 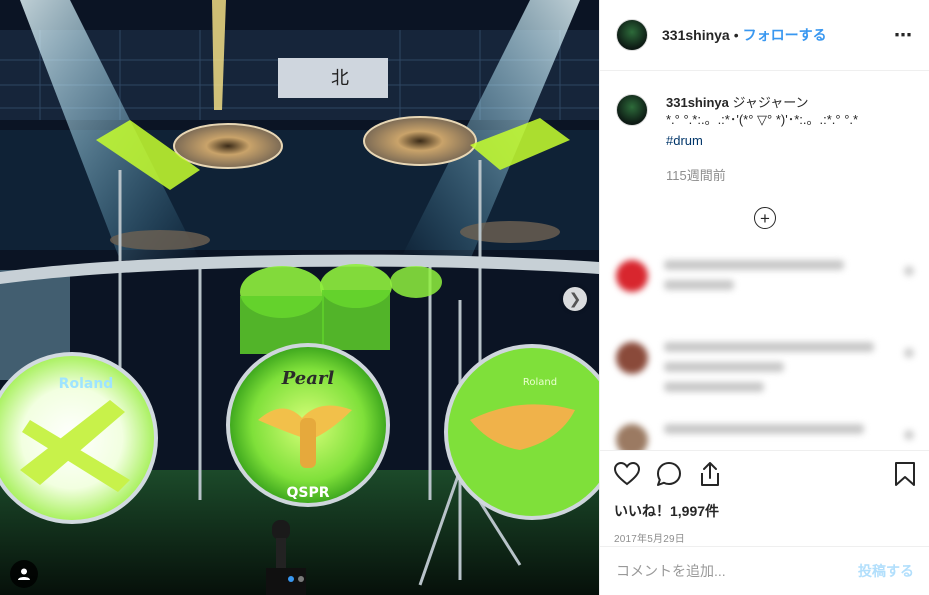 What do you see at coordinates (737, 571) in the screenshot?
I see `comment-input` at bounding box center [737, 571].